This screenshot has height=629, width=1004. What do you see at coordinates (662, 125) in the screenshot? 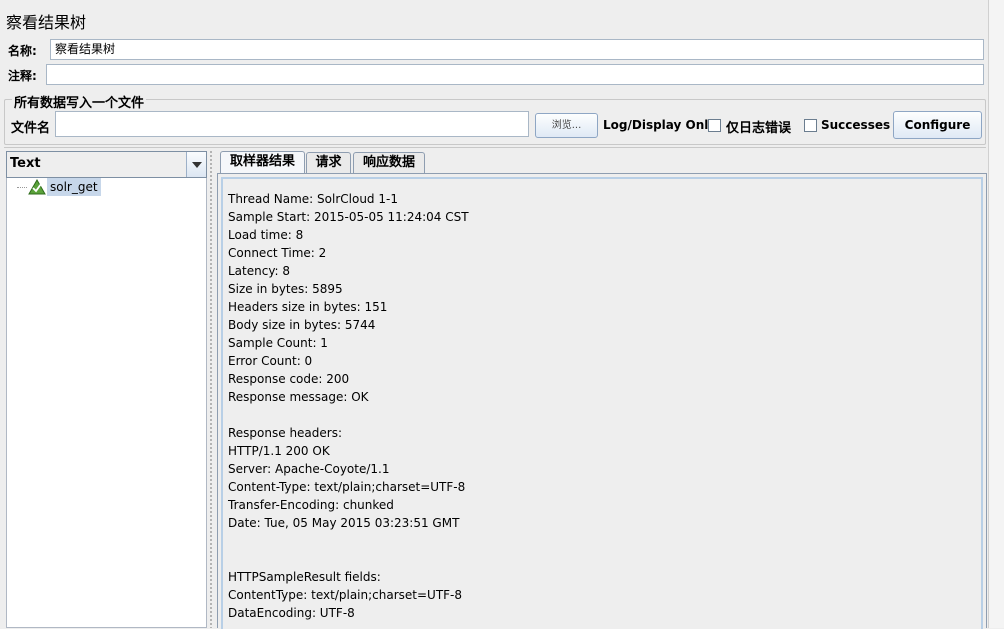
I see `log-display-label: Log/Display Only:` at bounding box center [662, 125].